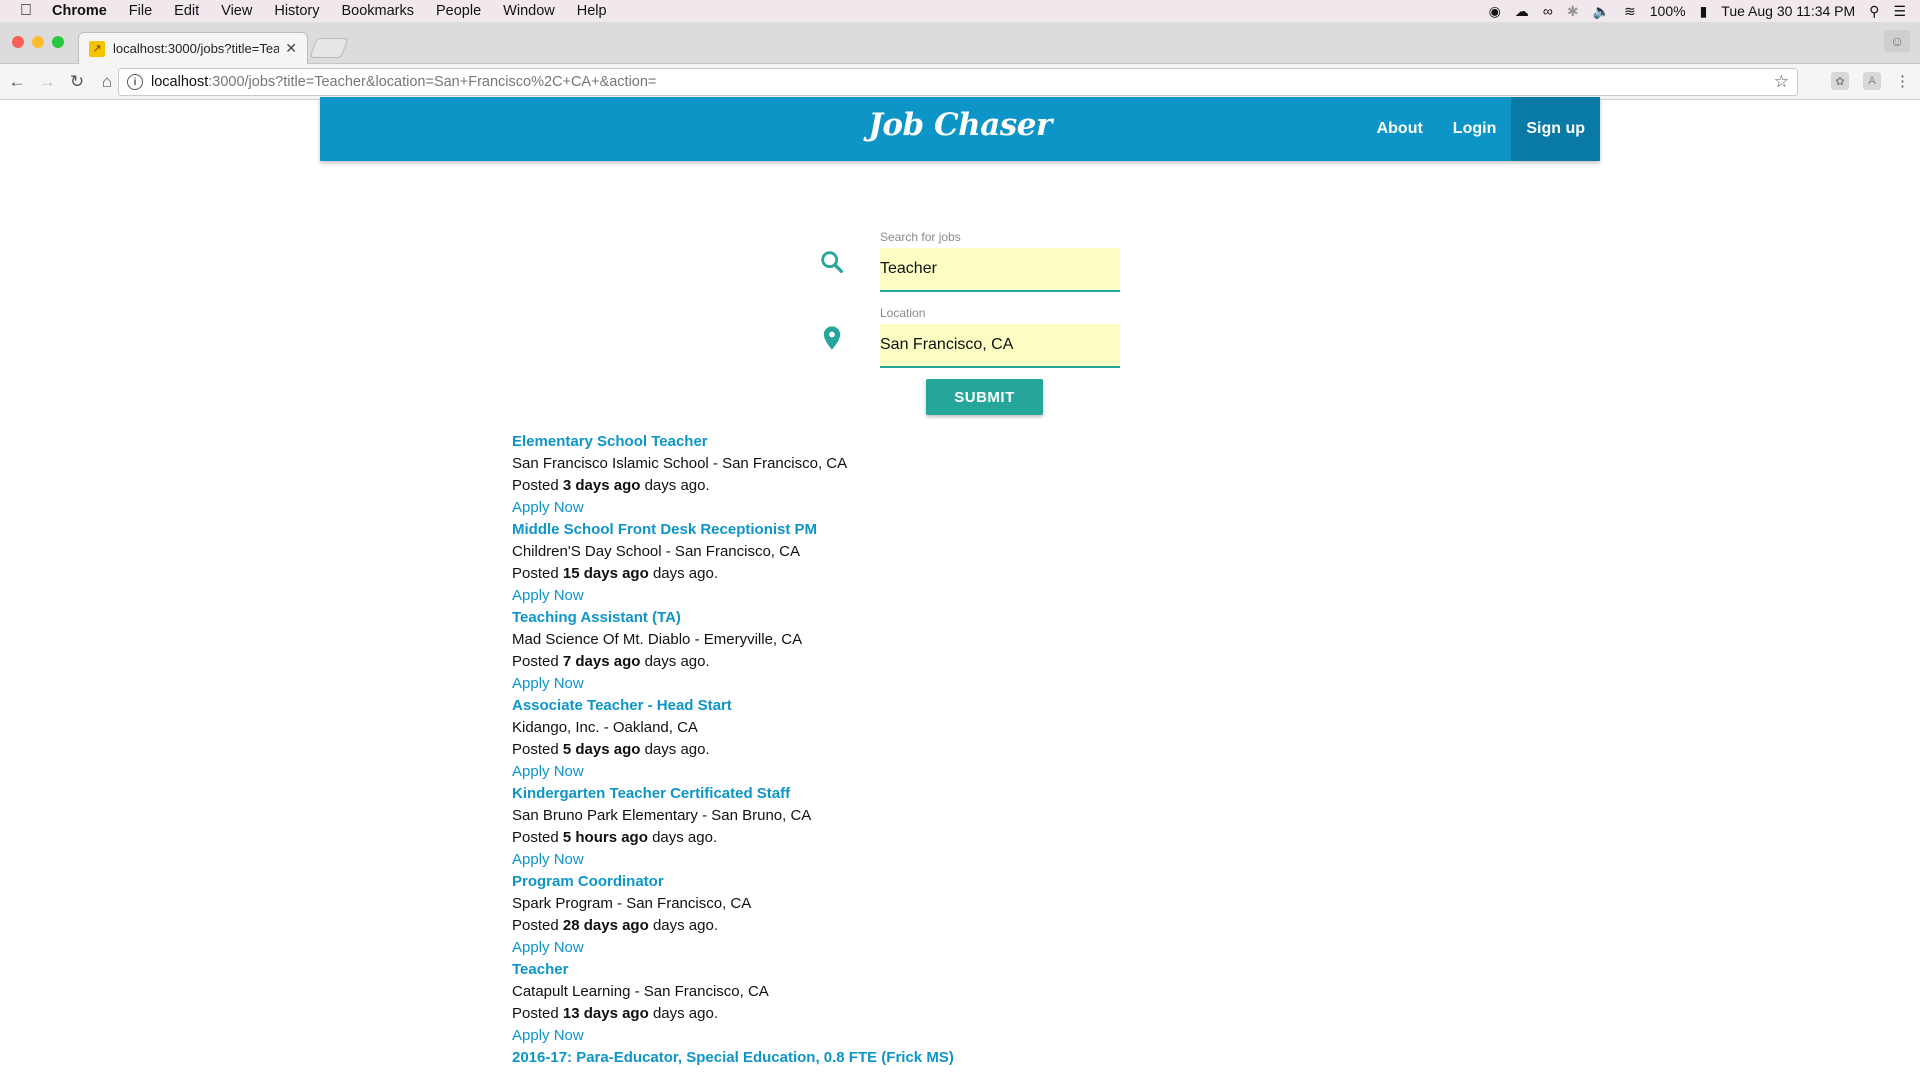 This screenshot has height=1080, width=1920. I want to click on evernote-icon: ◉, so click(1495, 11).